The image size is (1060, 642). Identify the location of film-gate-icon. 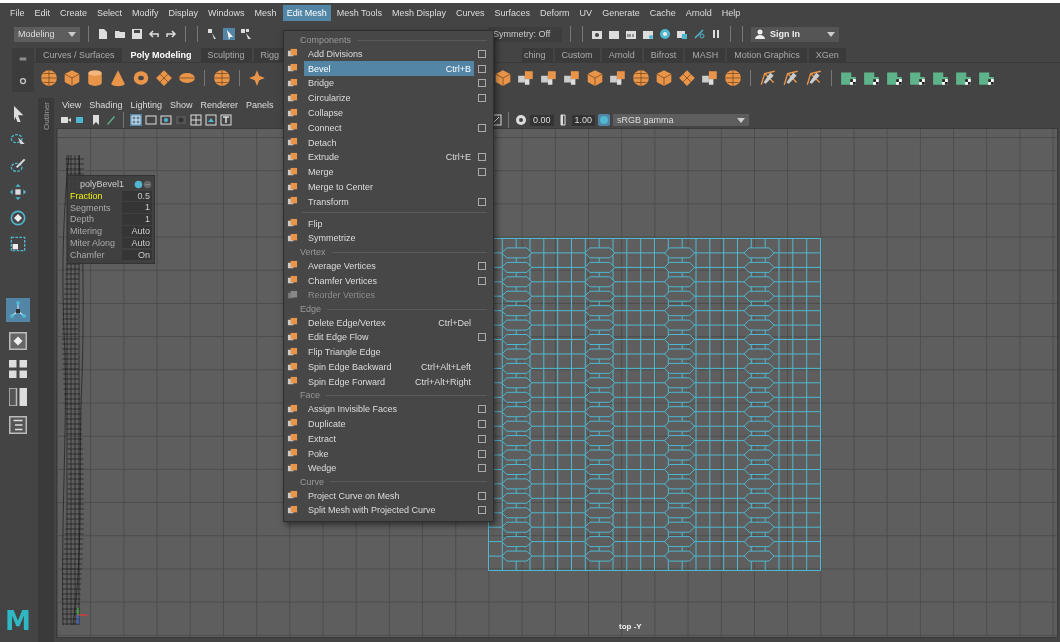
(151, 120).